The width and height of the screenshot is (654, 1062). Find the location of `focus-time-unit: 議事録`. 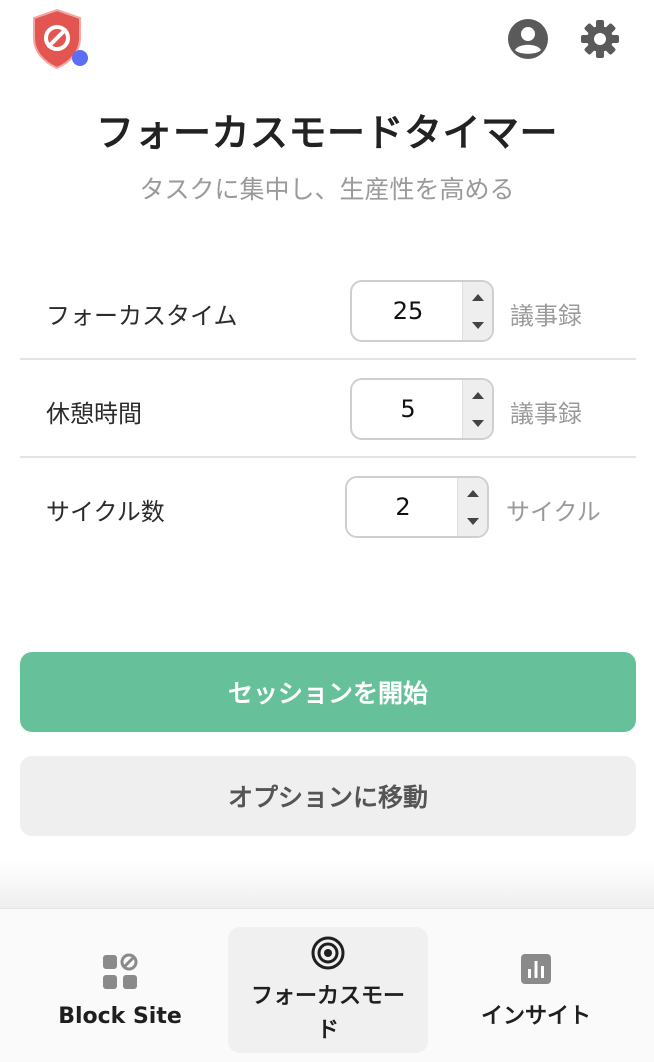

focus-time-unit: 議事録 is located at coordinates (546, 316).